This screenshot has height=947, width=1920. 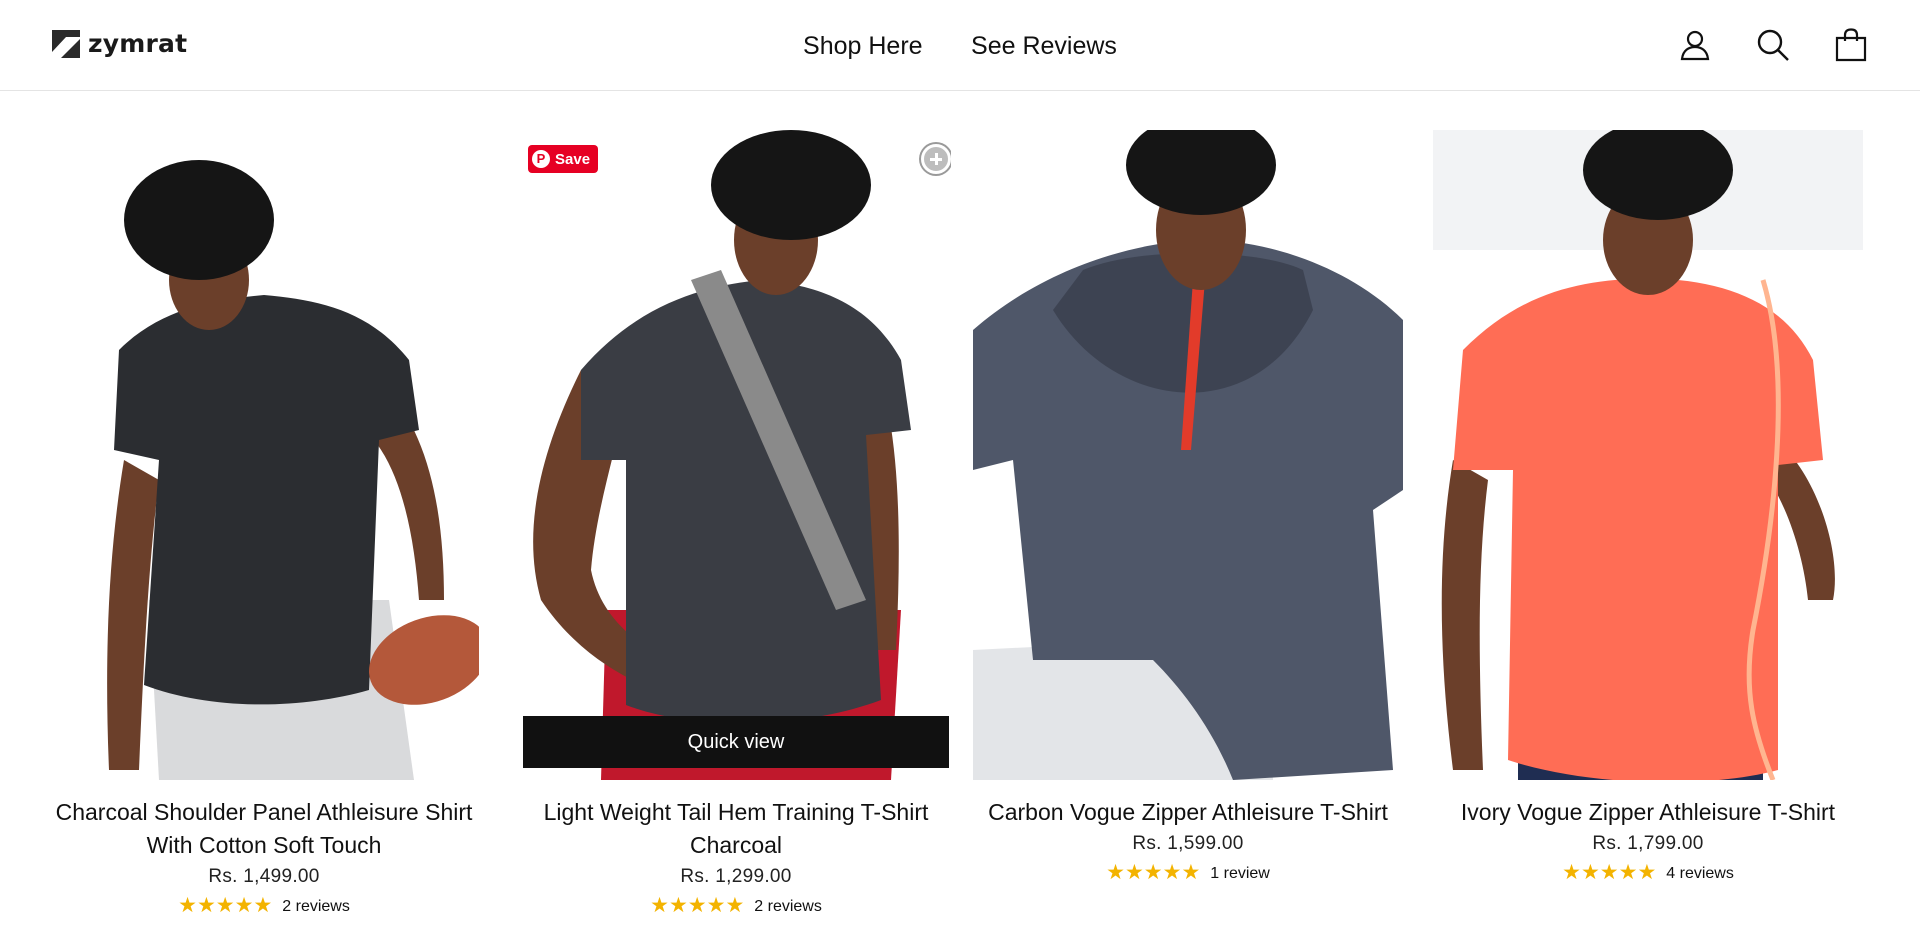 What do you see at coordinates (1648, 843) in the screenshot?
I see `product-price: Rs. 1,799.00` at bounding box center [1648, 843].